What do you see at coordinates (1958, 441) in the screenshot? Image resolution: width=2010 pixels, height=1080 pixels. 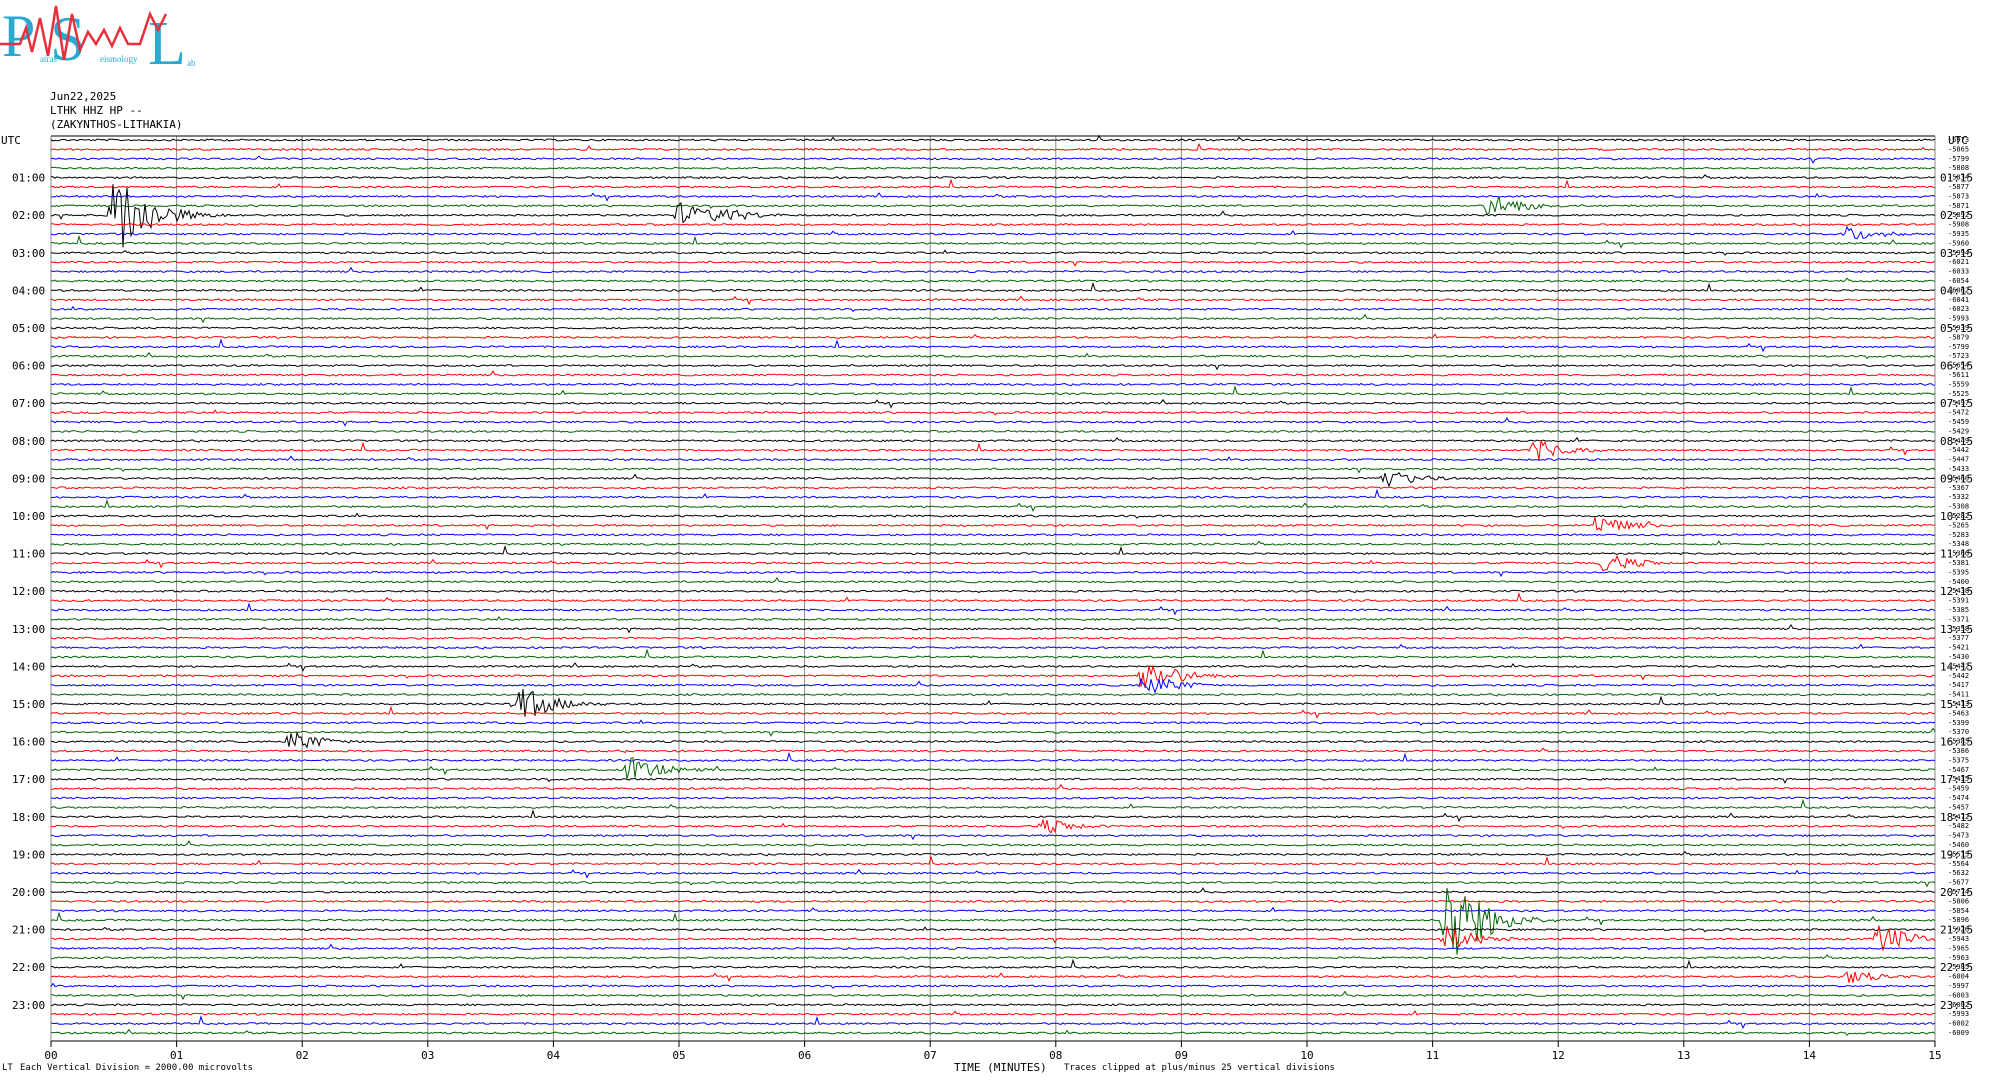 I see `trace-offset-label: -5449` at bounding box center [1958, 441].